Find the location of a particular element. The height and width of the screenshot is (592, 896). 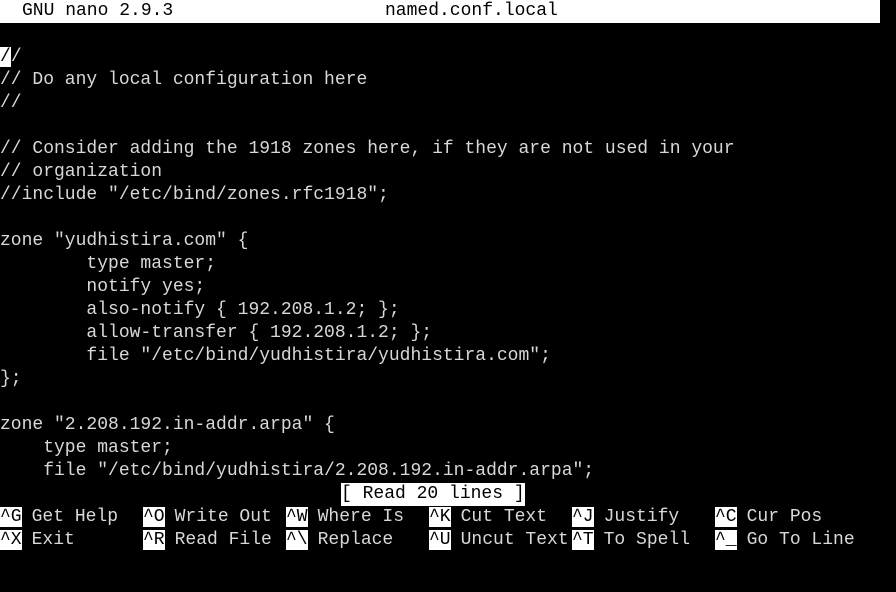

shortcut-where-is: ^W Where Is is located at coordinates (345, 517).